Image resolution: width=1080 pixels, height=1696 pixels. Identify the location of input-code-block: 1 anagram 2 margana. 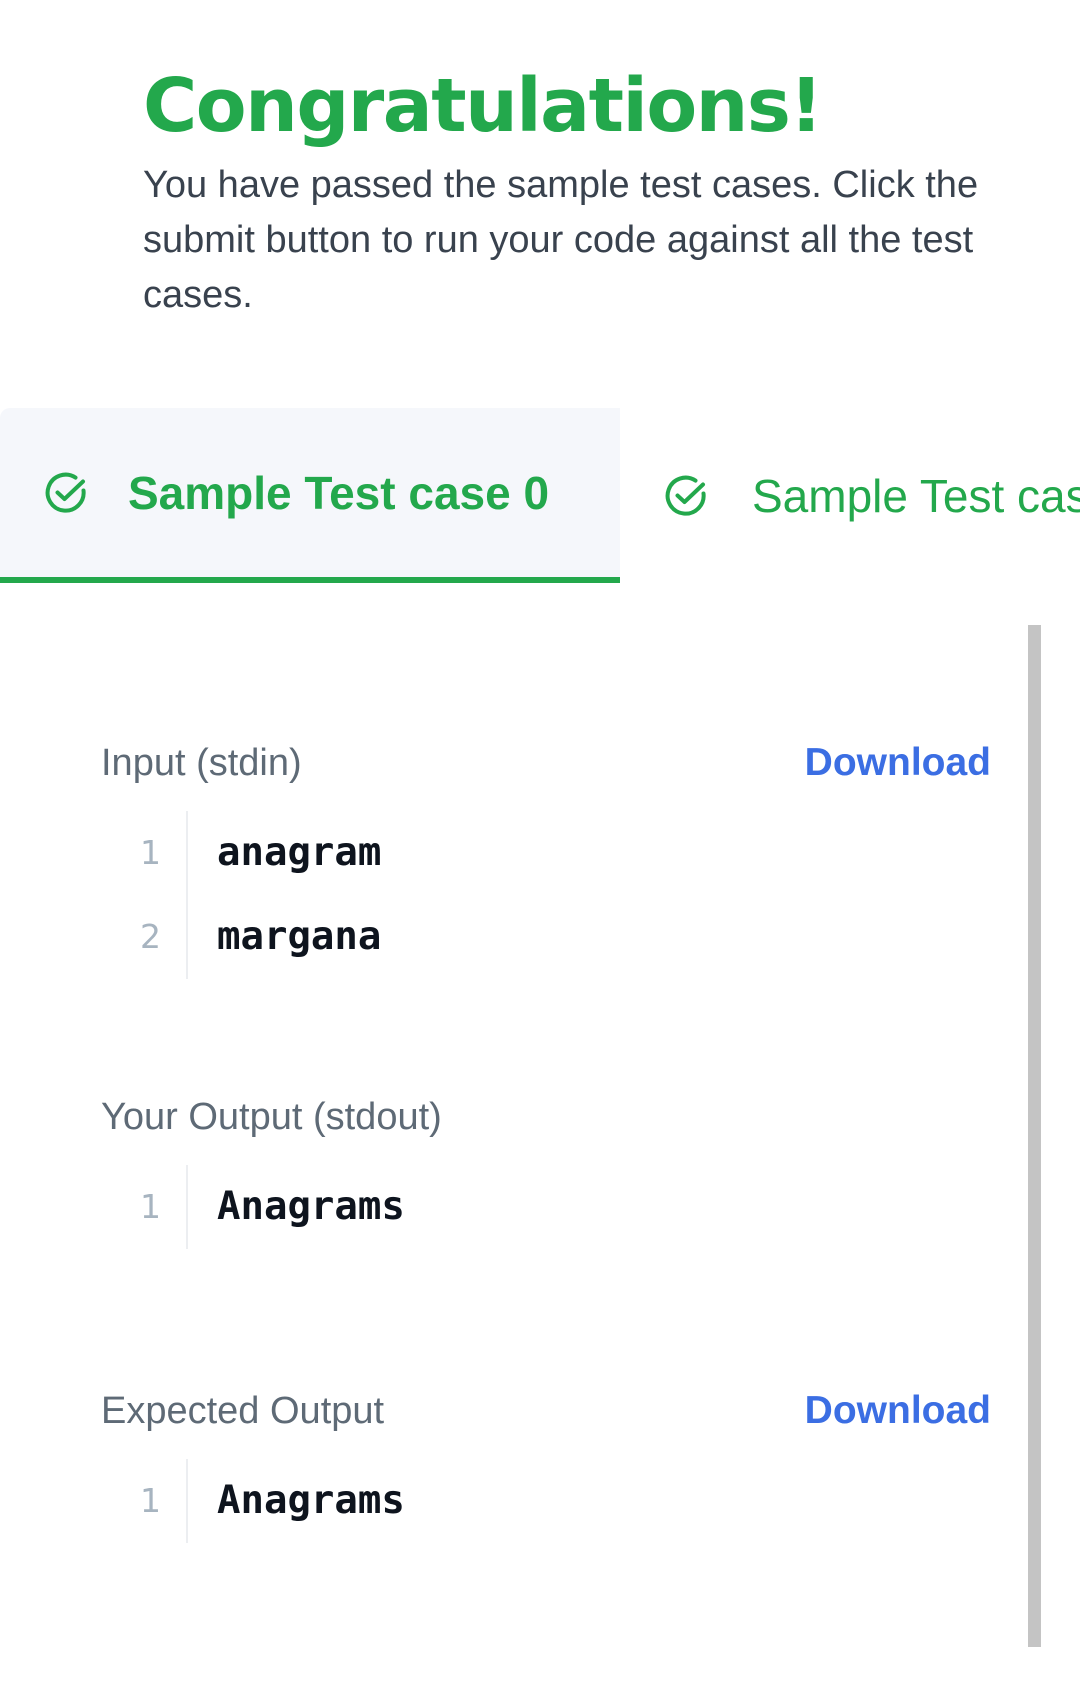
(546, 895).